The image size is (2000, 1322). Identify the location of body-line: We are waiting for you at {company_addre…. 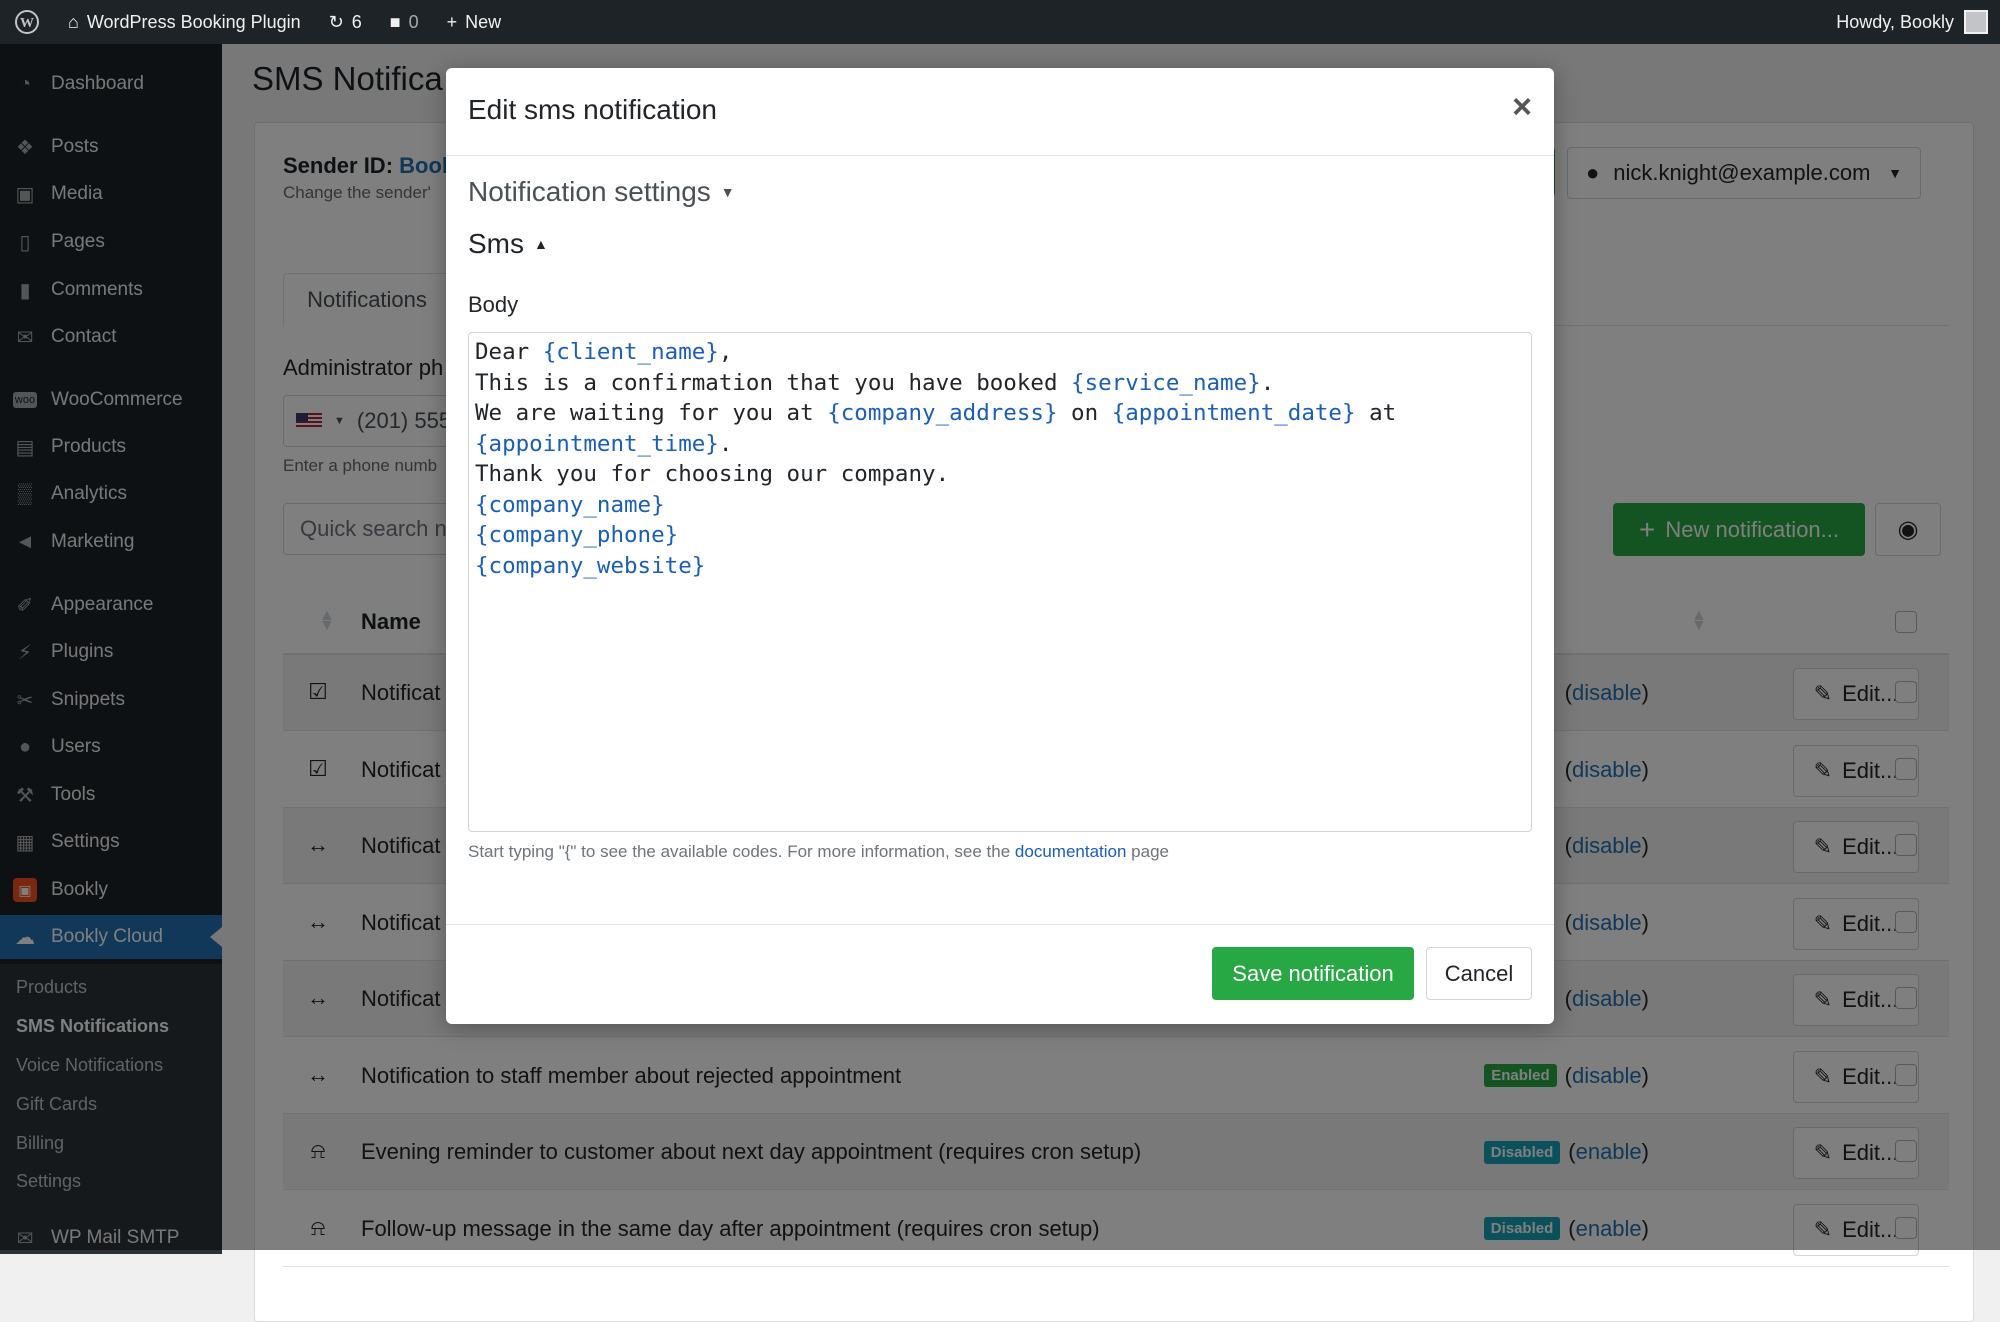
(1000, 413).